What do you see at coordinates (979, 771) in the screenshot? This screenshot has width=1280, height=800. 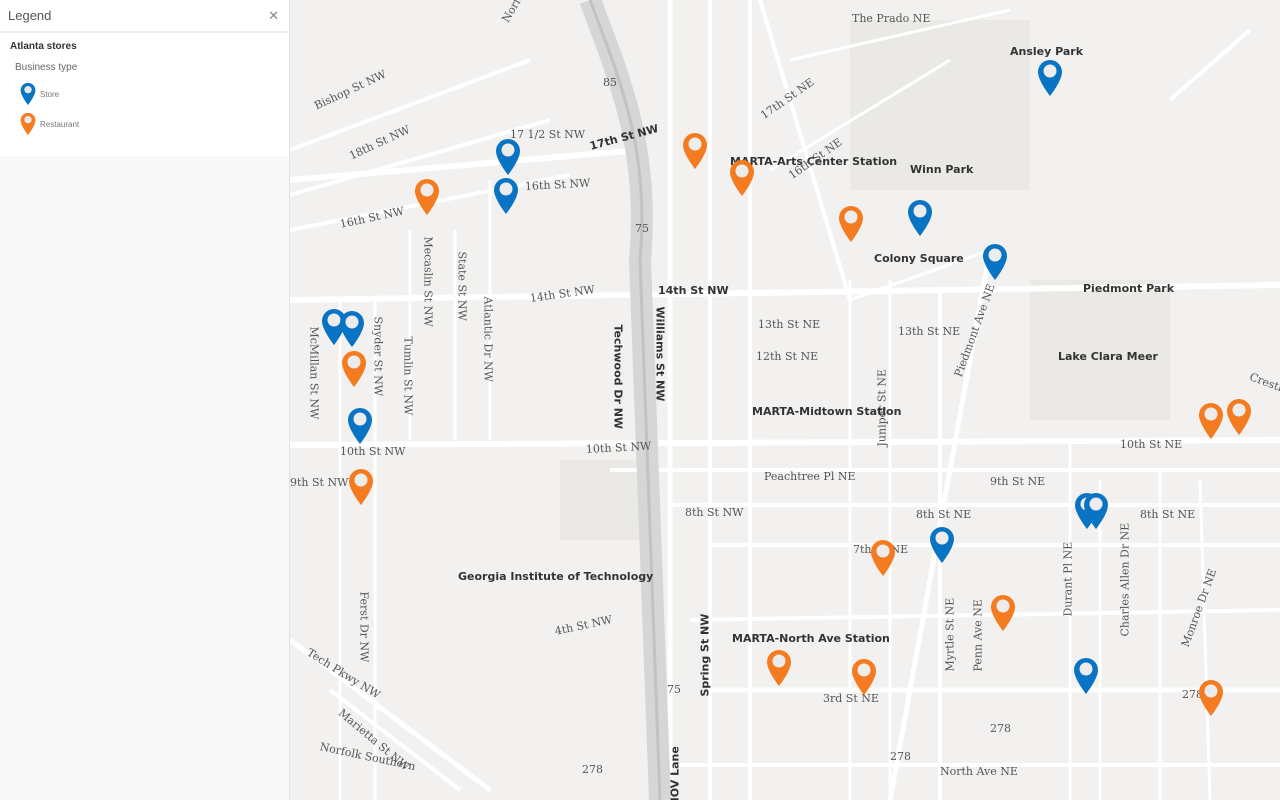 I see `map-label: North Ave NE` at bounding box center [979, 771].